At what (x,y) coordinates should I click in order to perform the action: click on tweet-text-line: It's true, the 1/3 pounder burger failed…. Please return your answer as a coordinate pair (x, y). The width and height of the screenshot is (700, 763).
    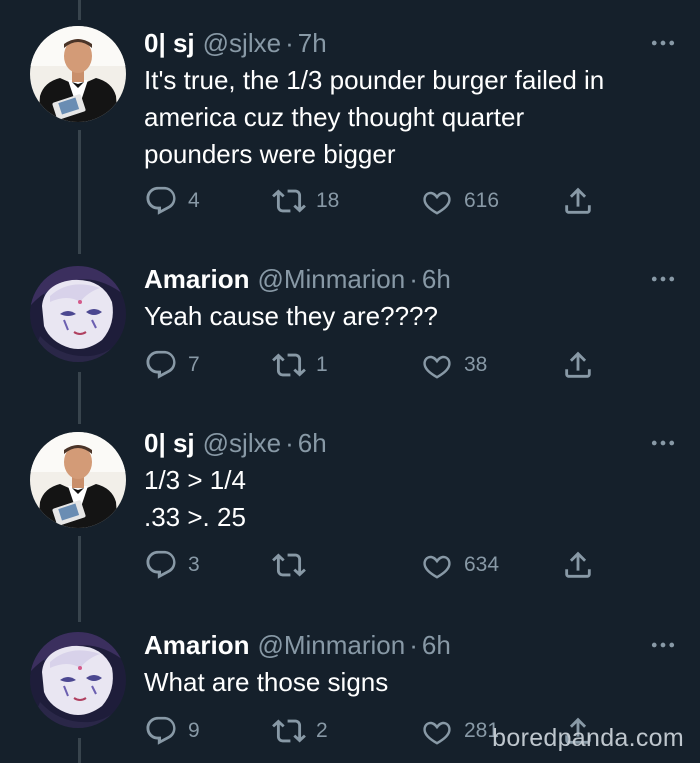
    Looking at the image, I should click on (374, 80).